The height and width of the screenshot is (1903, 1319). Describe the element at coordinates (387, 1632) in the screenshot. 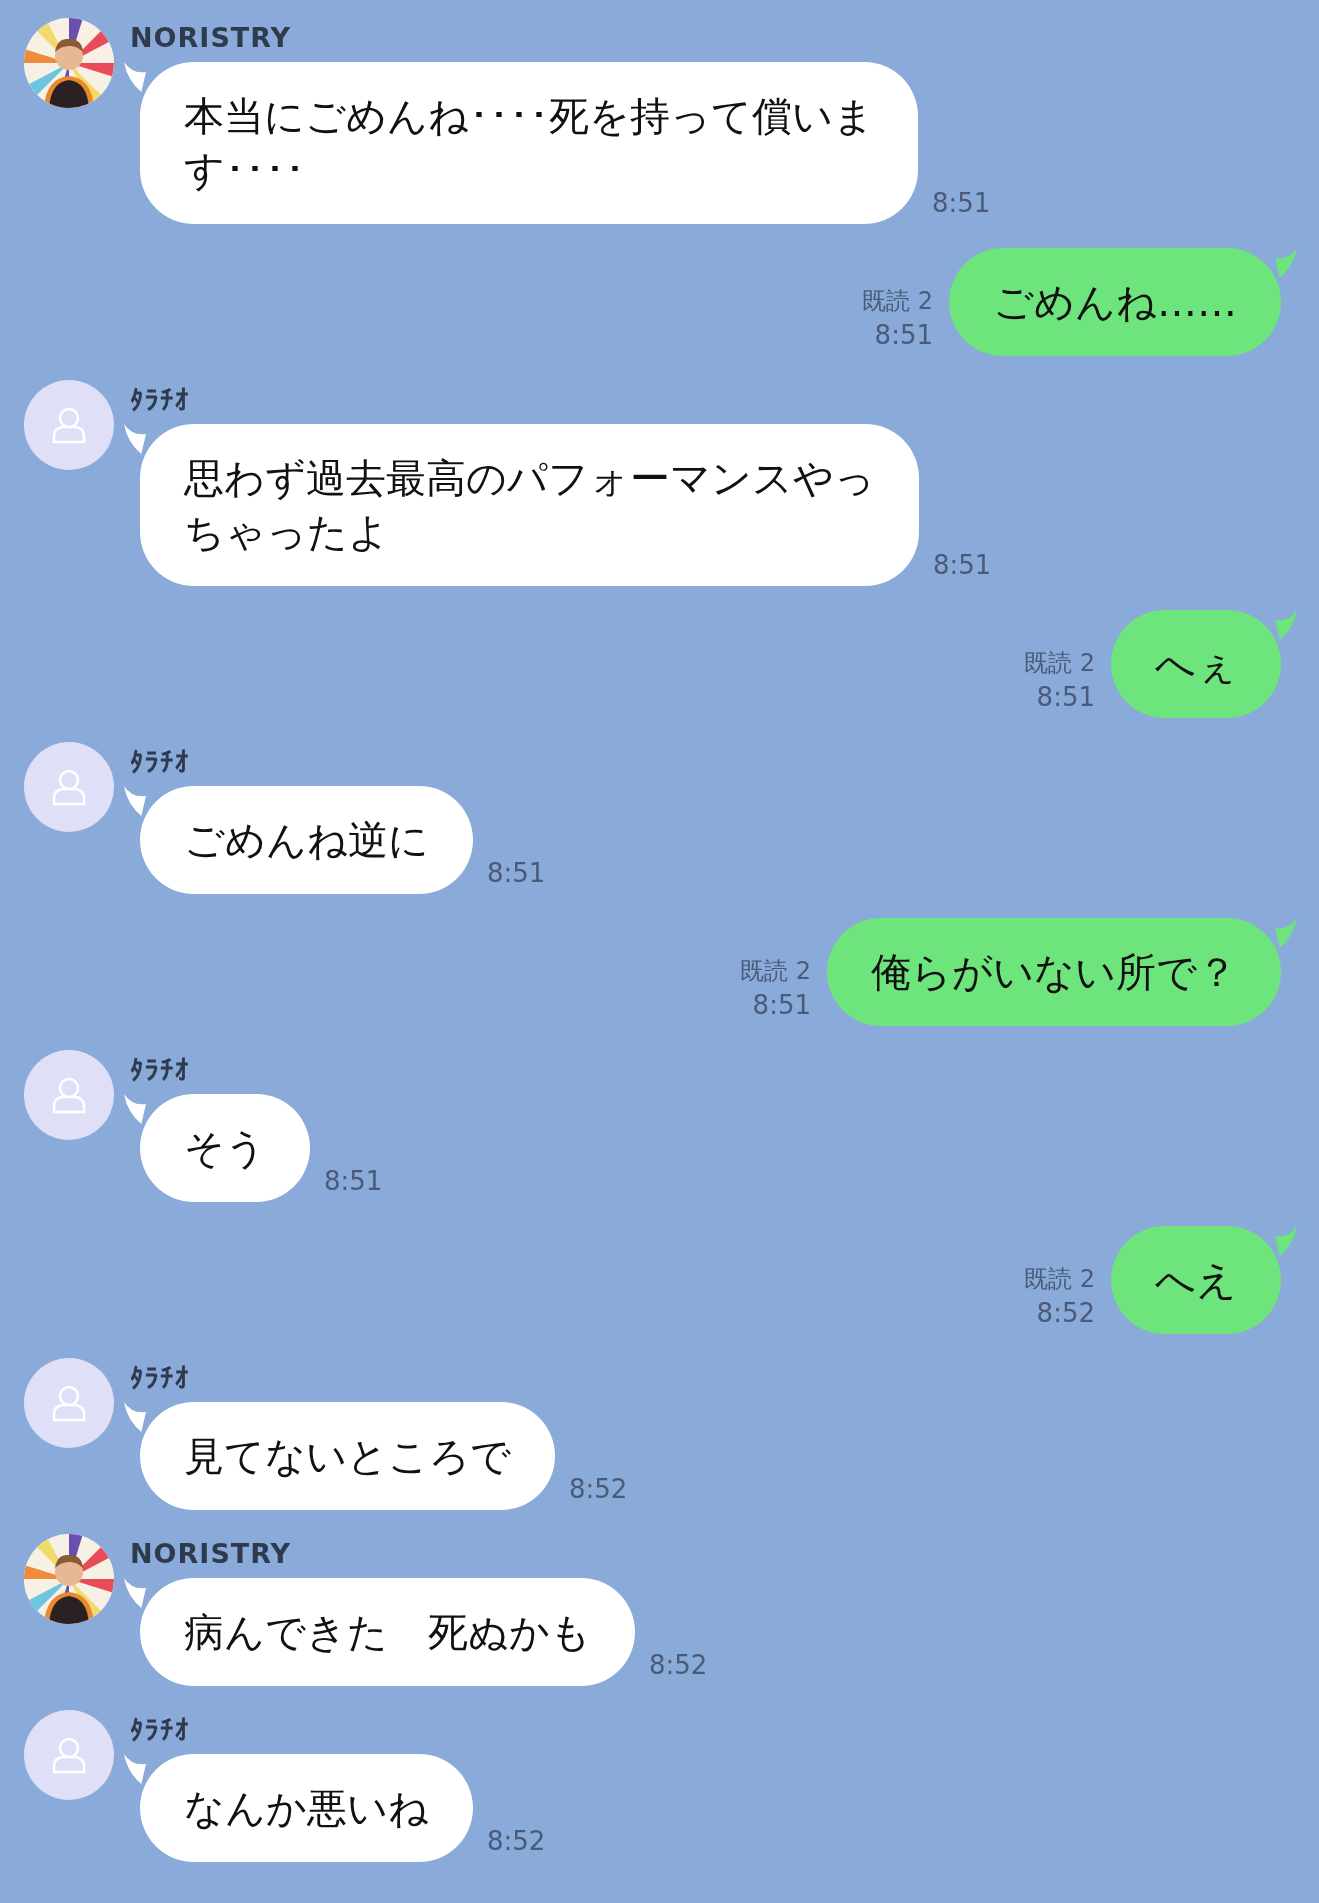

I see `message-bubble: 病んできた 死ぬかも` at that location.